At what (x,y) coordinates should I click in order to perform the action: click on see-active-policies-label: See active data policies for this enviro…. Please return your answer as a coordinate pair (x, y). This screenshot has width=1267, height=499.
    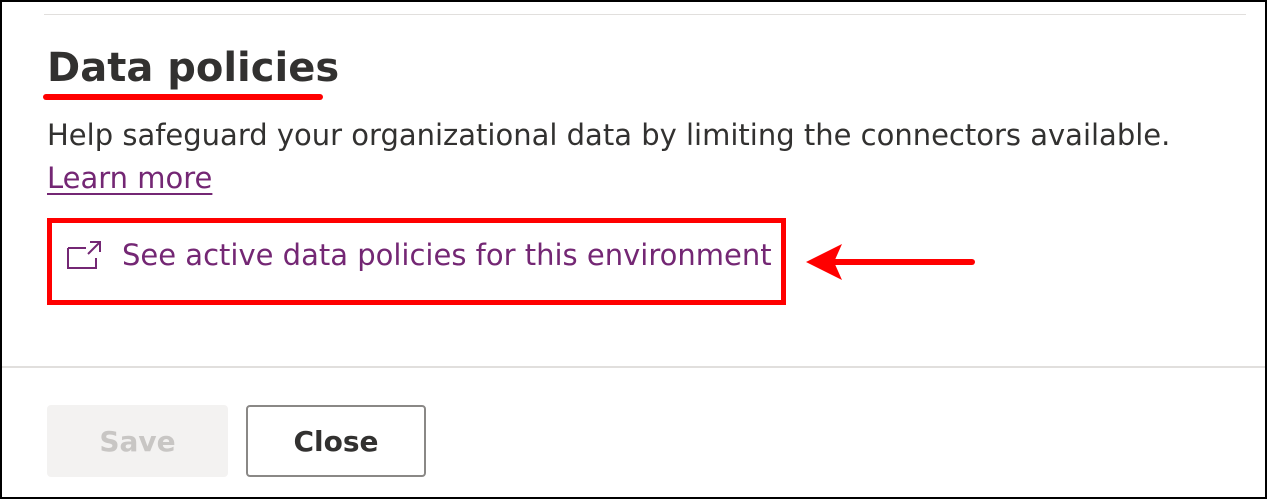
    Looking at the image, I should click on (447, 255).